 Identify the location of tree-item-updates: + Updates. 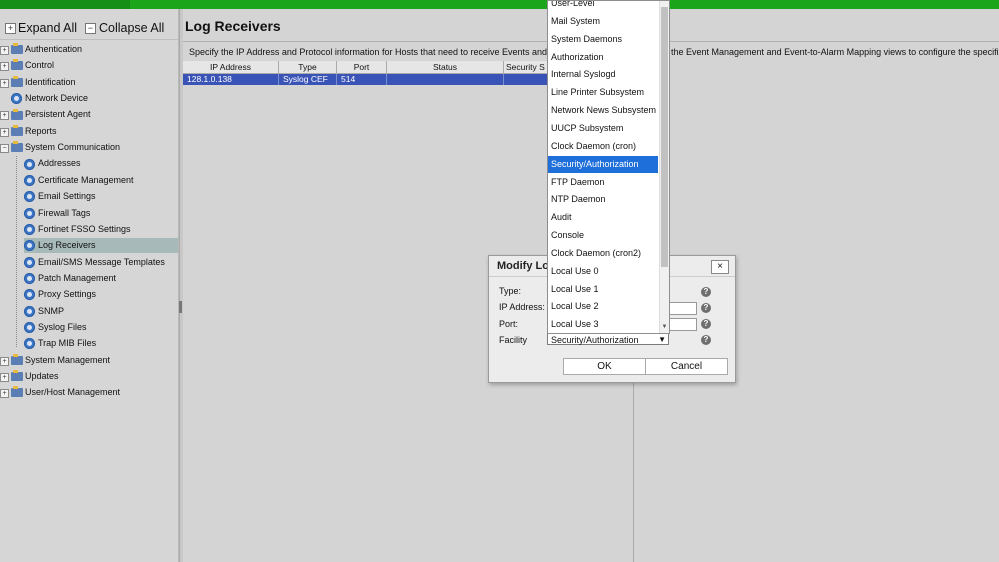
(89, 376).